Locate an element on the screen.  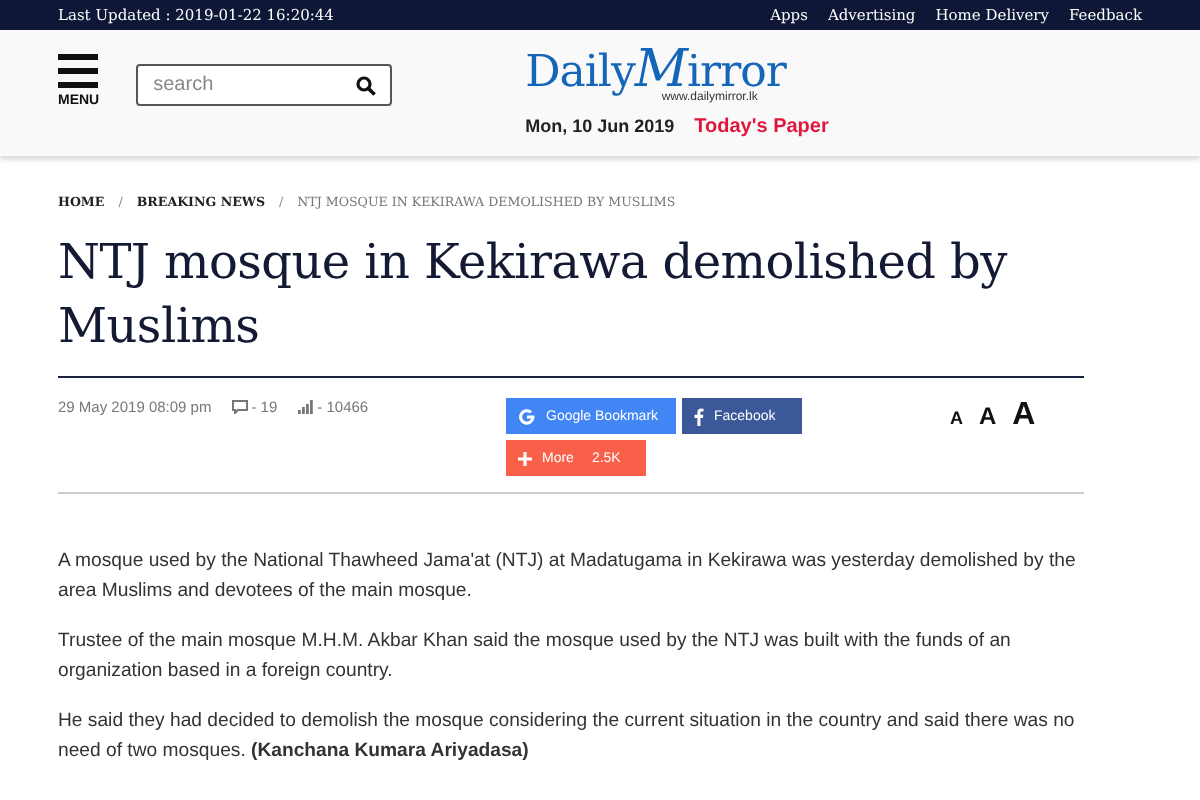
search-field: search is located at coordinates (263, 85).